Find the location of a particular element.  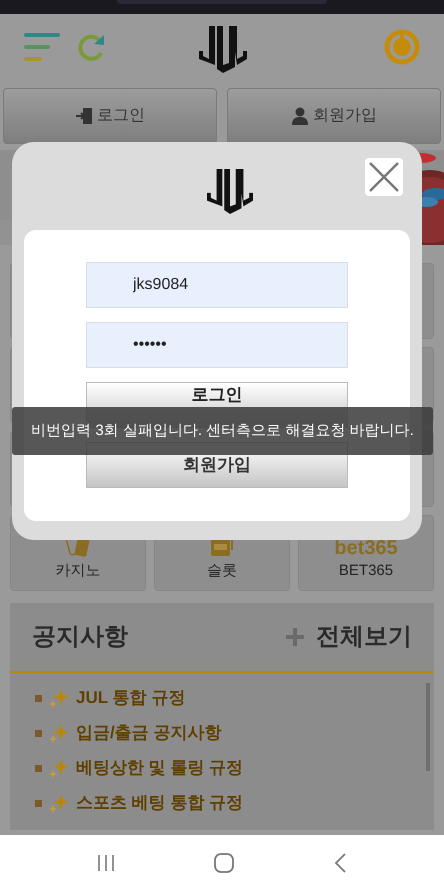

game-label: 슬롯 is located at coordinates (222, 570).